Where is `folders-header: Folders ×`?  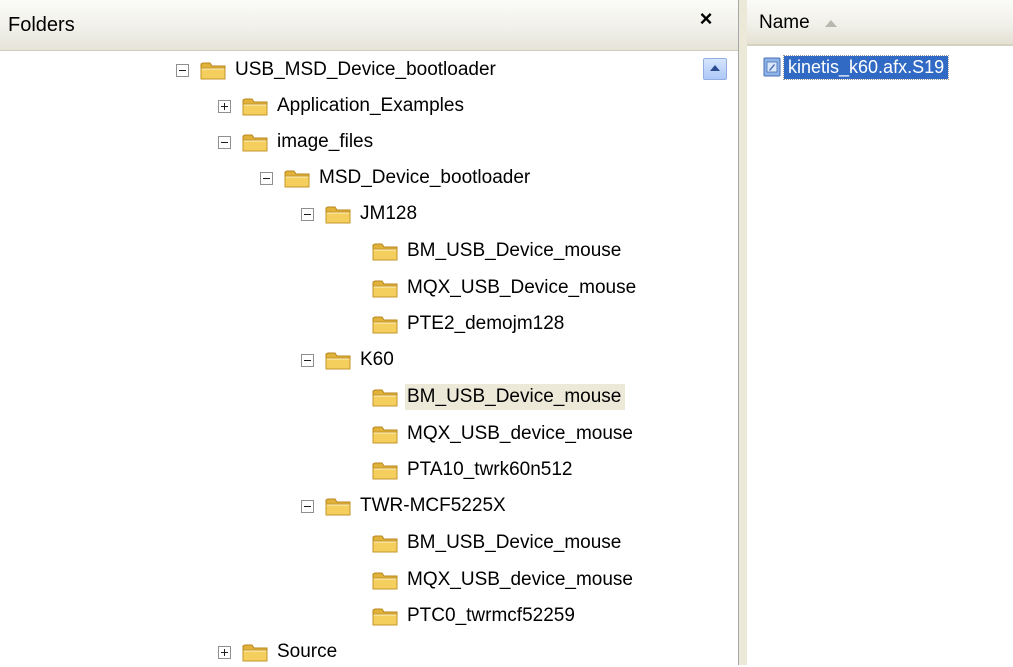 folders-header: Folders × is located at coordinates (370, 25).